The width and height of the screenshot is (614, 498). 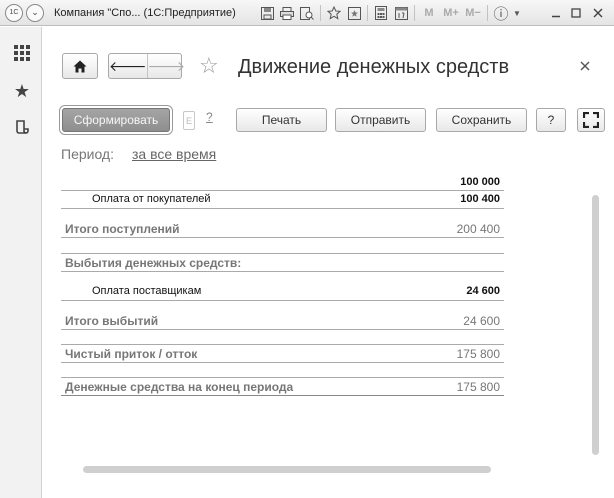 I want to click on favorite-add-icon, so click(x=334, y=13).